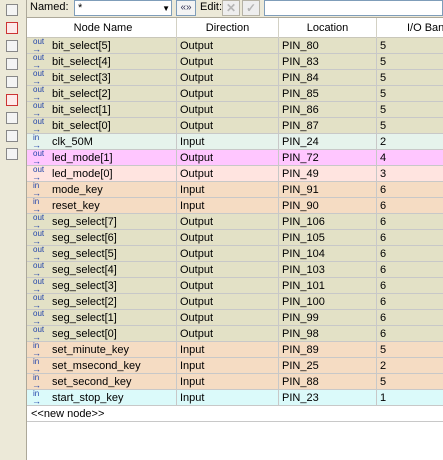 Image resolution: width=443 pixels, height=460 pixels. Describe the element at coordinates (328, 28) in the screenshot. I see `column-header-location: Location` at that location.